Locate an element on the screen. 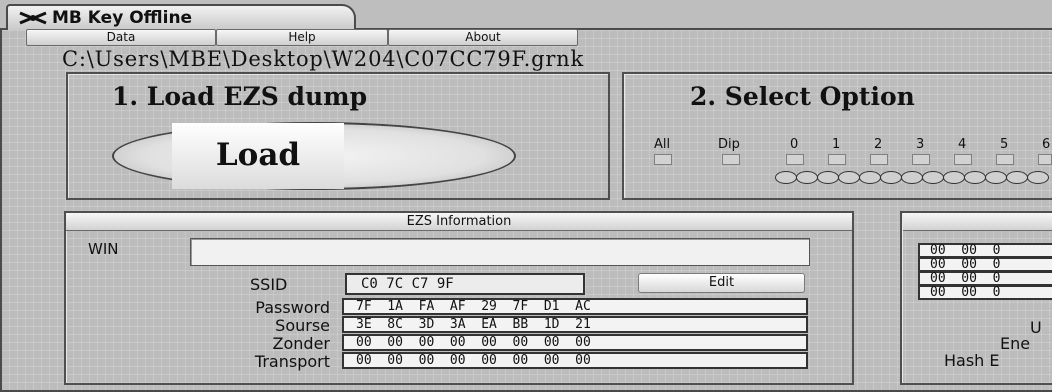 This screenshot has width=1052, height=392. load-section-title: 1. Load EZS dump is located at coordinates (240, 96).